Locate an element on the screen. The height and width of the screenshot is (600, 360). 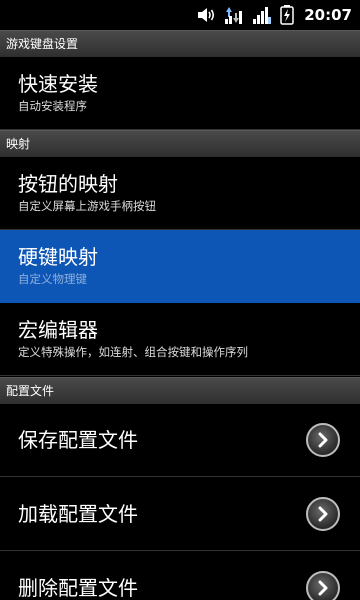
item-title: 硬键映射 is located at coordinates (58, 257).